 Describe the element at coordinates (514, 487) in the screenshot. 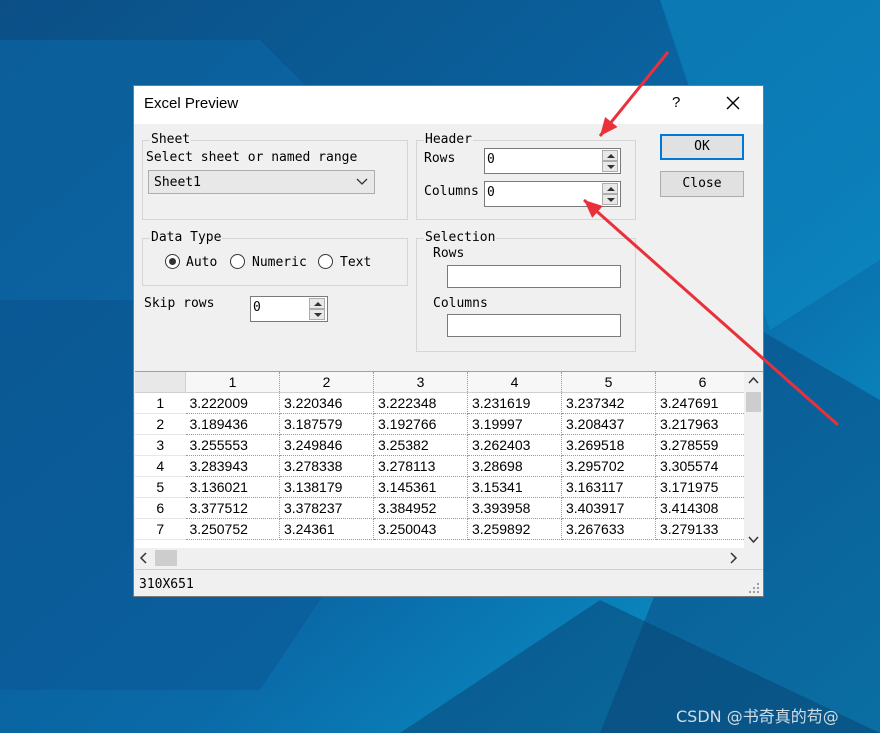

I see `grid-cell: 3.15341` at that location.